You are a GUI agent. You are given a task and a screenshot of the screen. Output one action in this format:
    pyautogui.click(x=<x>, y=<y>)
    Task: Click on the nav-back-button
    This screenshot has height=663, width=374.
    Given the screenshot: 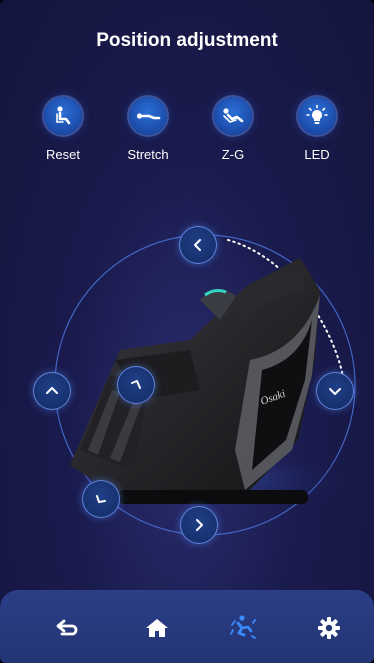 What is the action you would take?
    pyautogui.click(x=68, y=628)
    